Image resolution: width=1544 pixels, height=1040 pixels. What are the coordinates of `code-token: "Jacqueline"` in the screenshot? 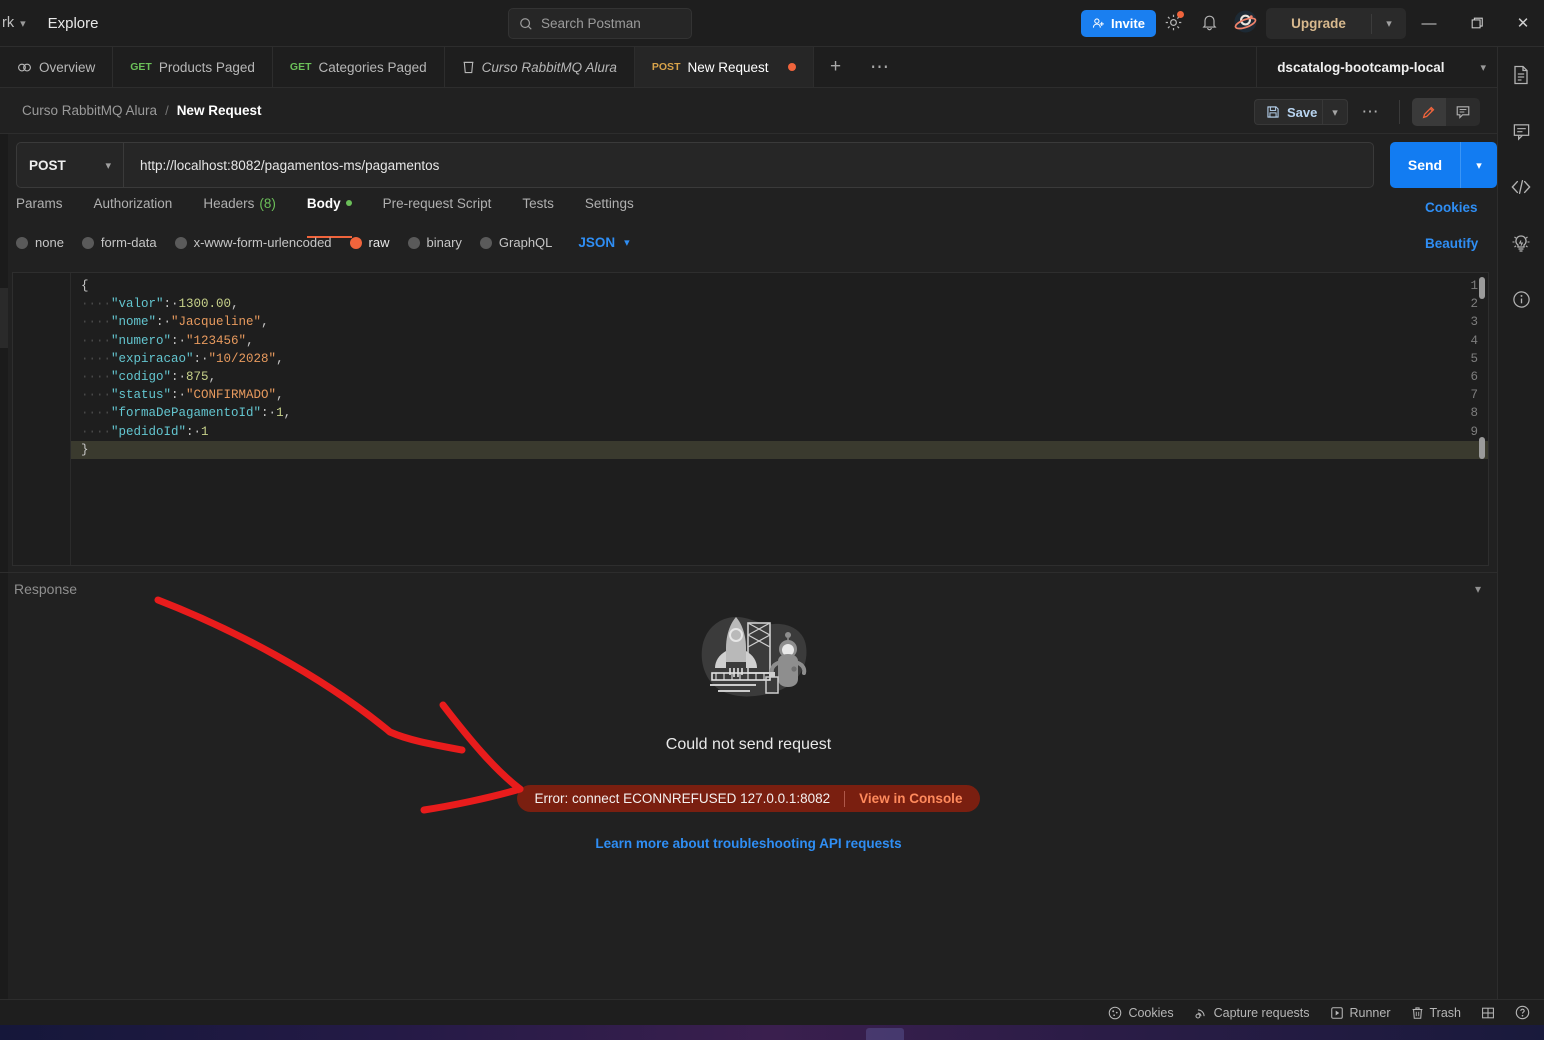 It's located at (216, 322).